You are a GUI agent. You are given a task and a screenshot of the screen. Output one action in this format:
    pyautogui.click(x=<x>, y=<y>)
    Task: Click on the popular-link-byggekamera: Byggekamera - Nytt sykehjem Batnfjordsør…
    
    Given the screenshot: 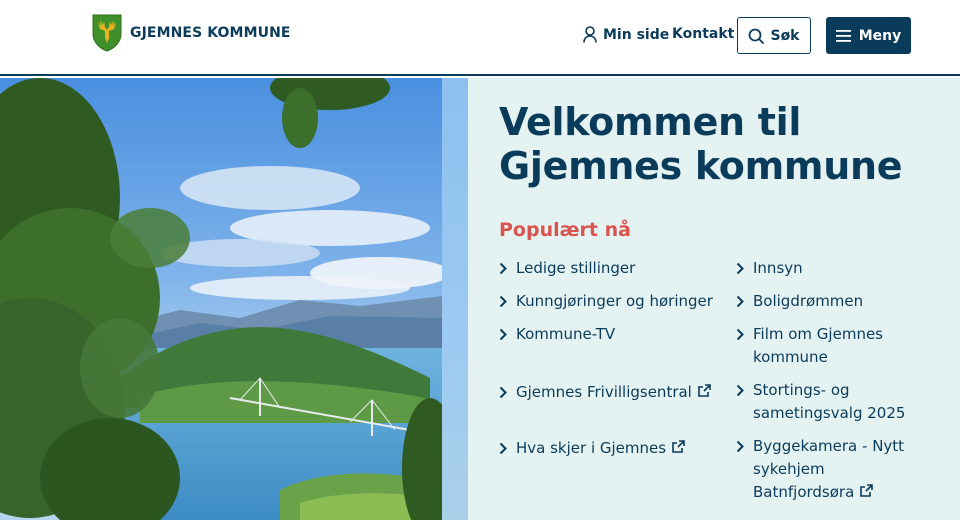 What is the action you would take?
    pyautogui.click(x=826, y=469)
    